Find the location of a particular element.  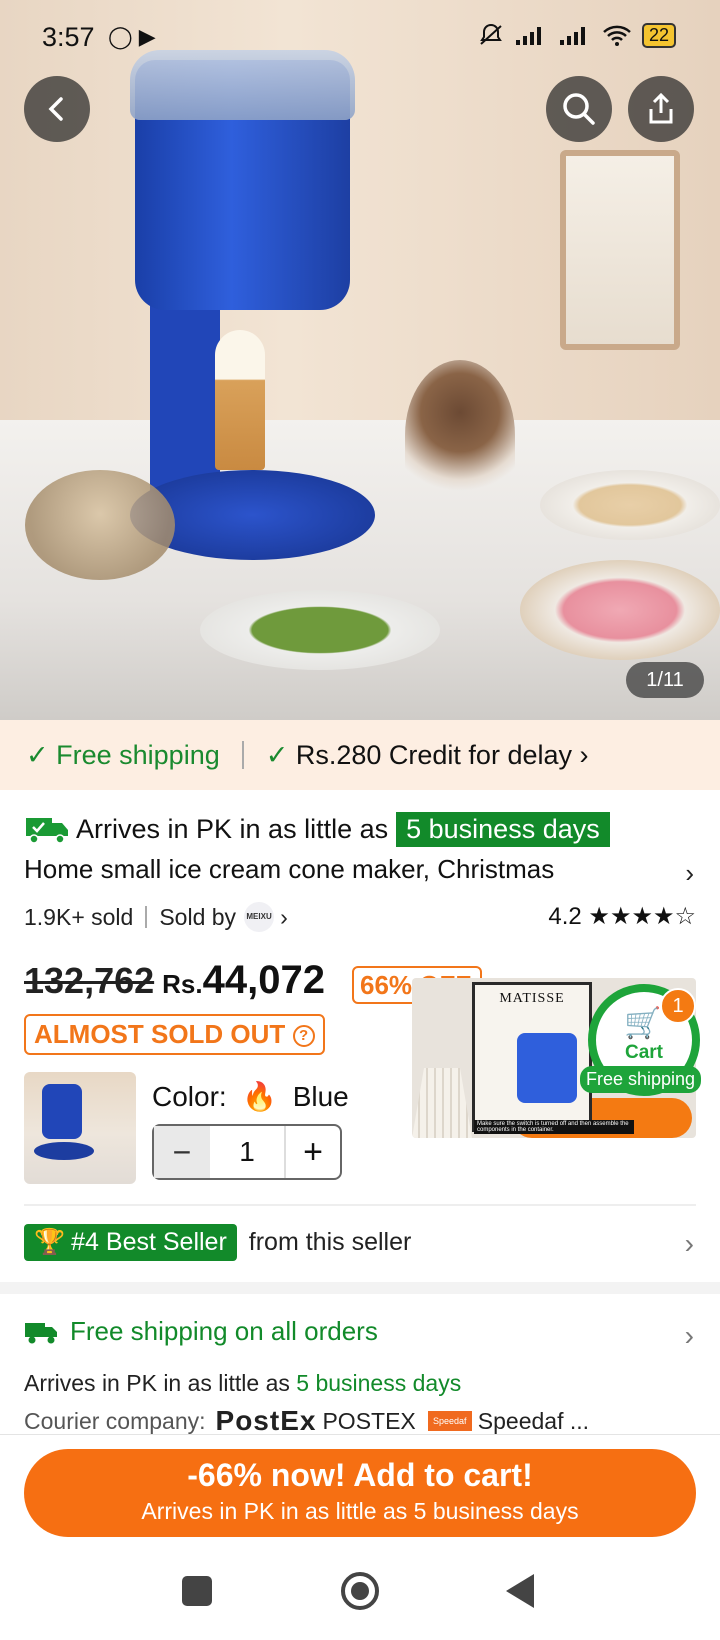

hero-dessert-glass is located at coordinates (460, 435).